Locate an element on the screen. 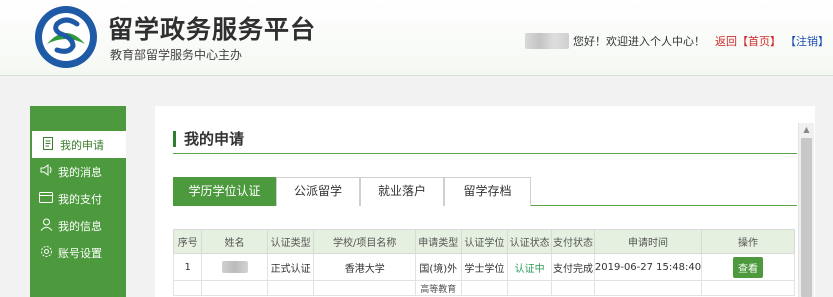  scroll-thumb is located at coordinates (806, 217).